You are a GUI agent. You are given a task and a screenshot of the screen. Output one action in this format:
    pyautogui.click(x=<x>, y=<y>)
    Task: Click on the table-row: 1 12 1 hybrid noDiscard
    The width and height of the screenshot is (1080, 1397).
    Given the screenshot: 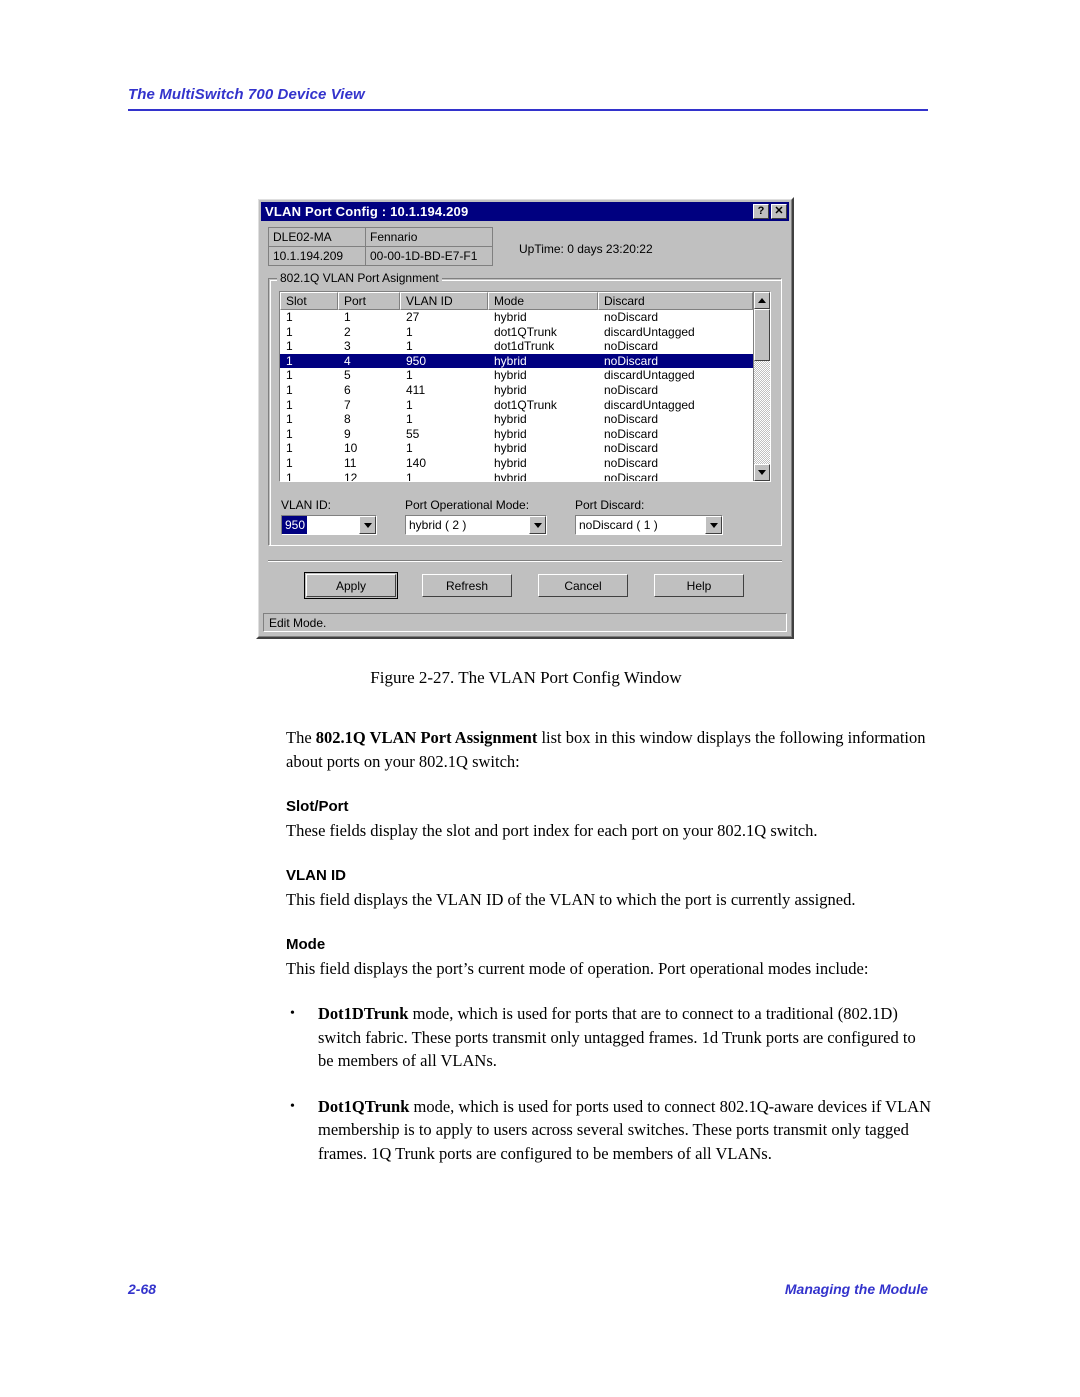 What is the action you would take?
    pyautogui.click(x=516, y=476)
    